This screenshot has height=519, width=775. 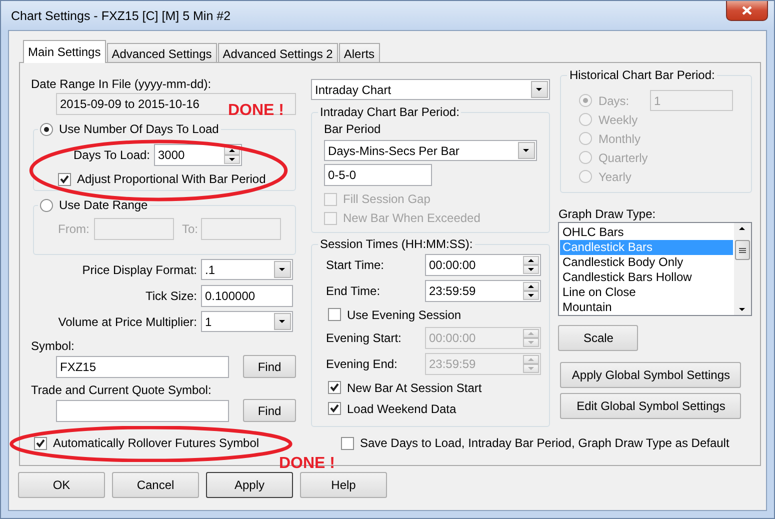 What do you see at coordinates (483, 265) in the screenshot?
I see `spinner-field: 00:00:00` at bounding box center [483, 265].